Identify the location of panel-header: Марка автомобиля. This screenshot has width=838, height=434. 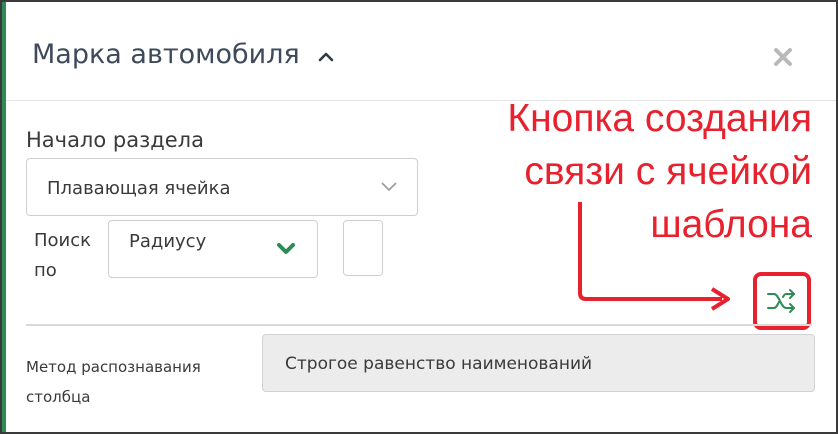
(183, 54).